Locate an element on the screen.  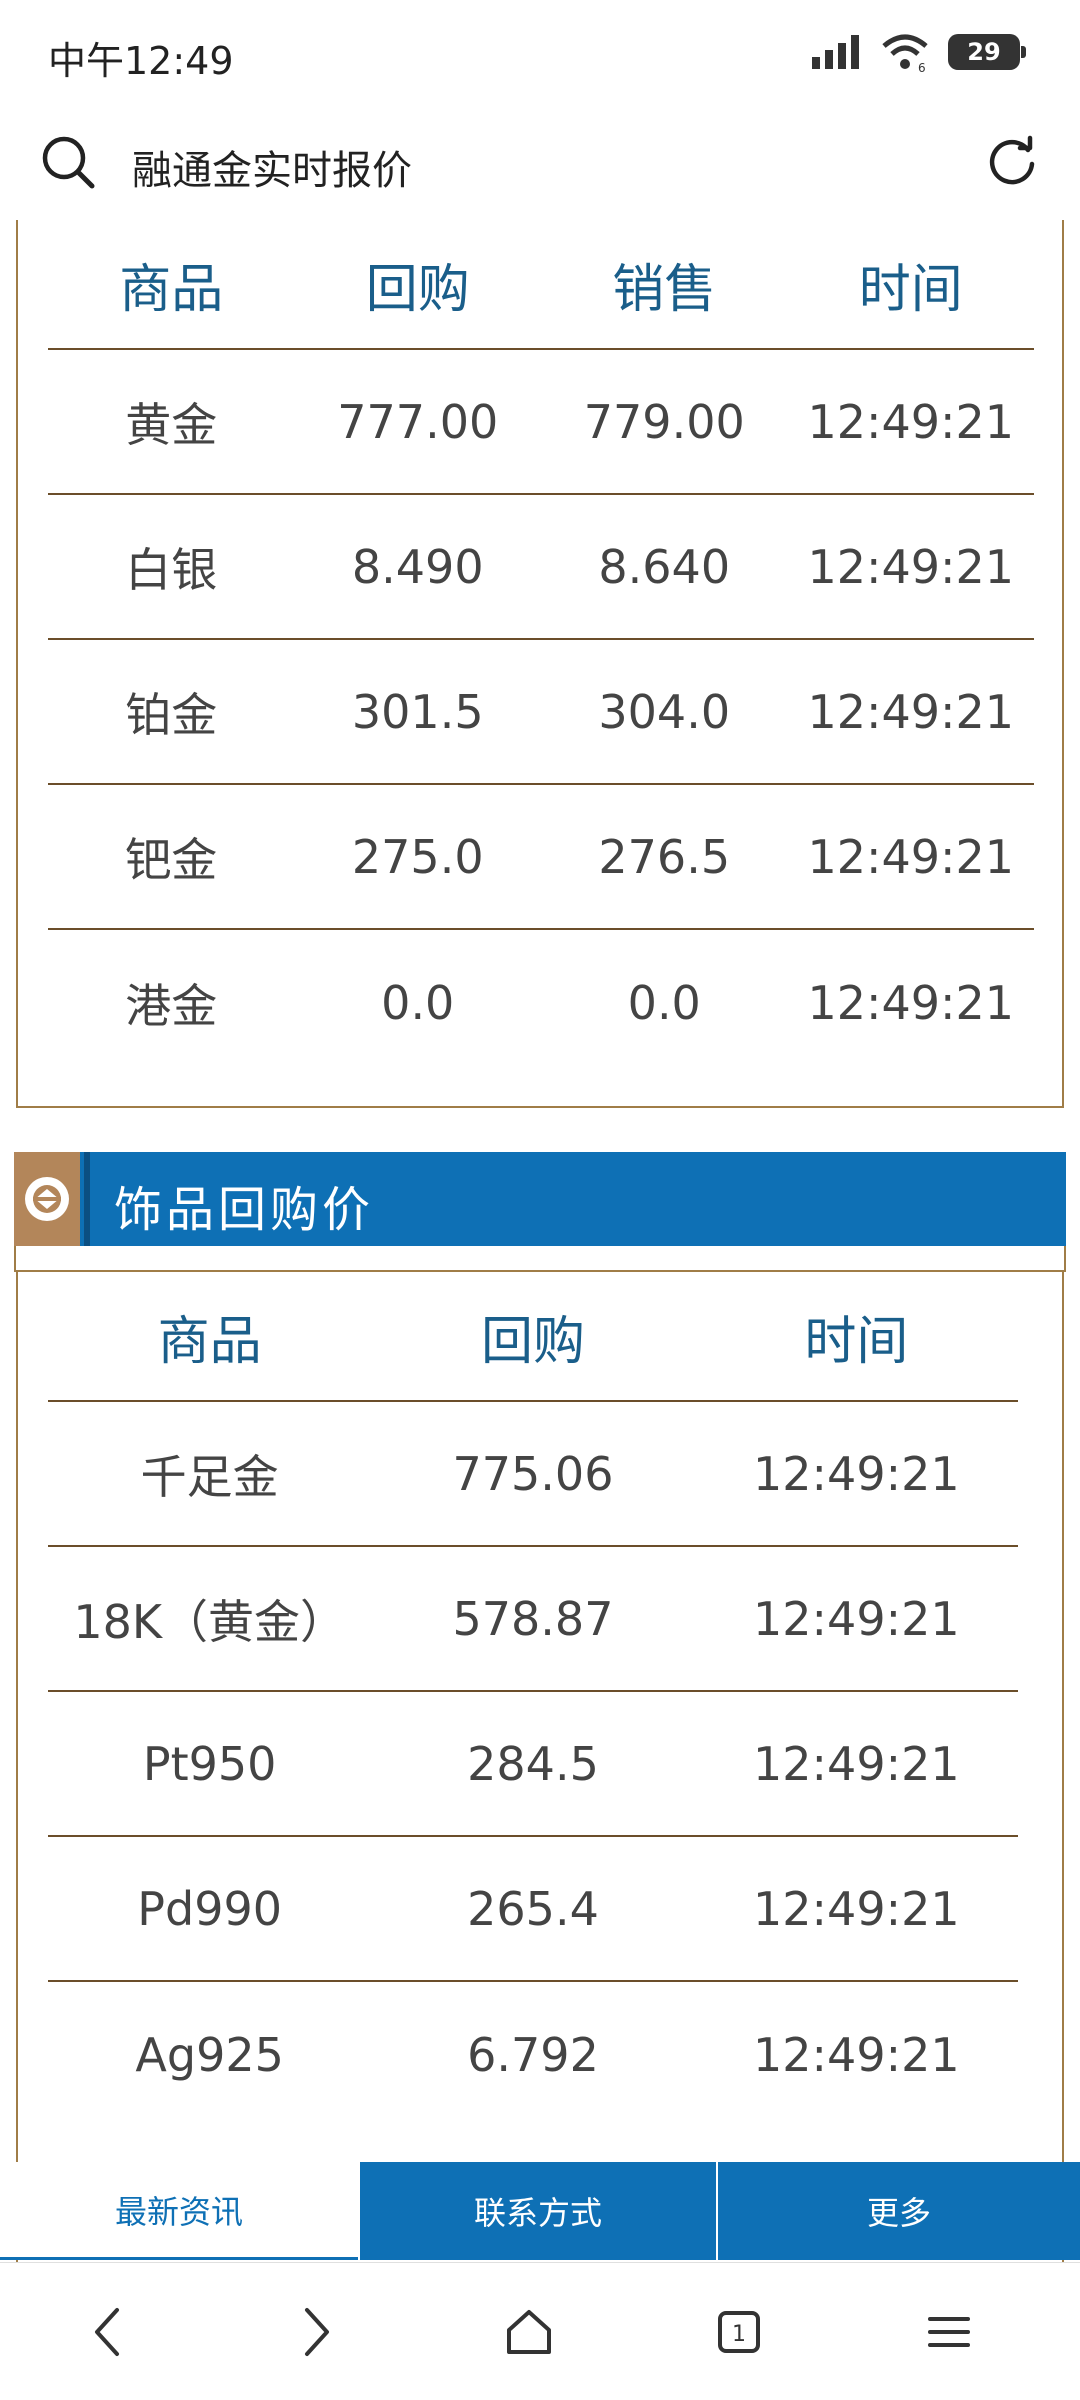
browser-nav-bar: 1 is located at coordinates (540, 2331).